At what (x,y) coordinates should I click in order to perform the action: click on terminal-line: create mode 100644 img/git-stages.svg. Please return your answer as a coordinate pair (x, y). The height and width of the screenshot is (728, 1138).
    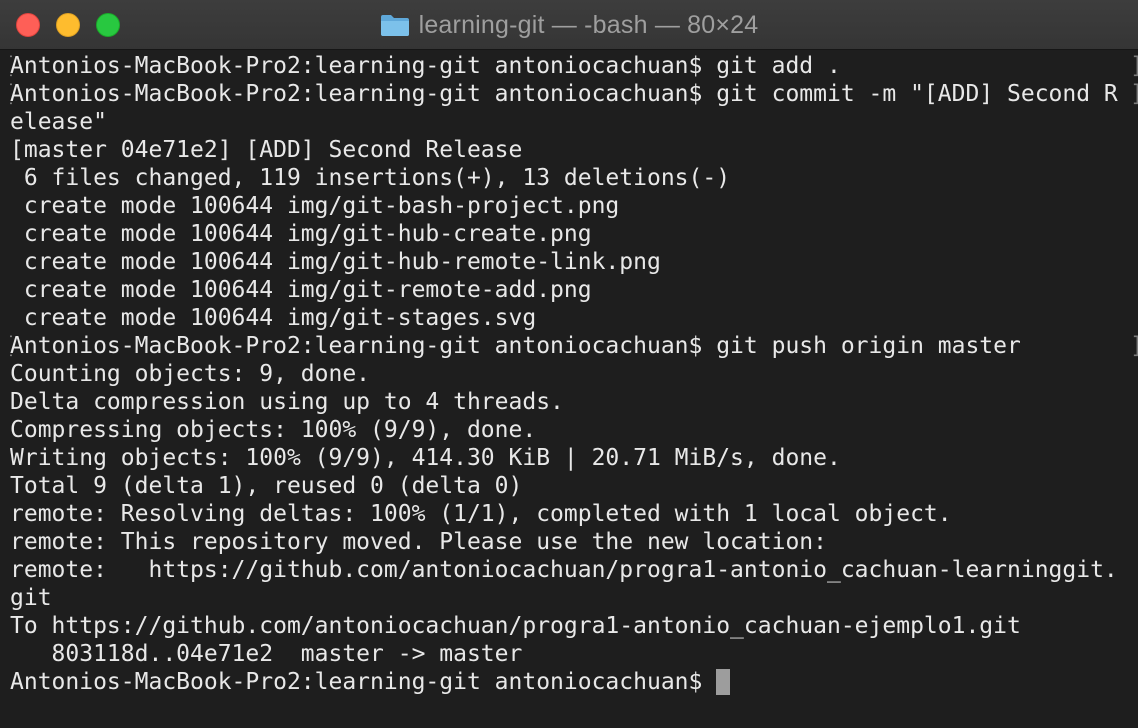
    Looking at the image, I should click on (574, 318).